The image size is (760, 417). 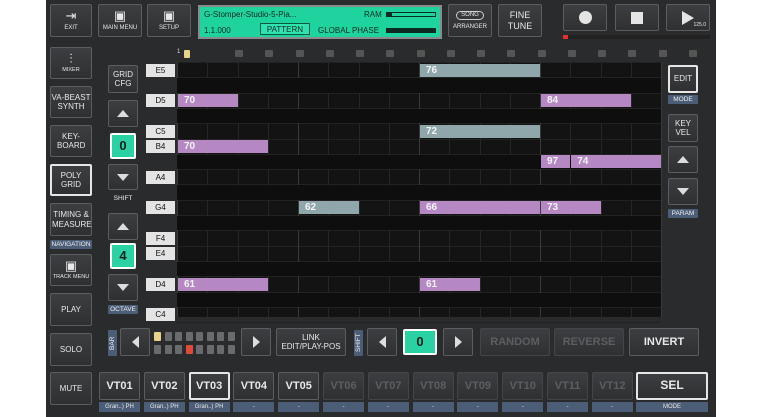 What do you see at coordinates (433, 386) in the screenshot?
I see `track-button: VT08` at bounding box center [433, 386].